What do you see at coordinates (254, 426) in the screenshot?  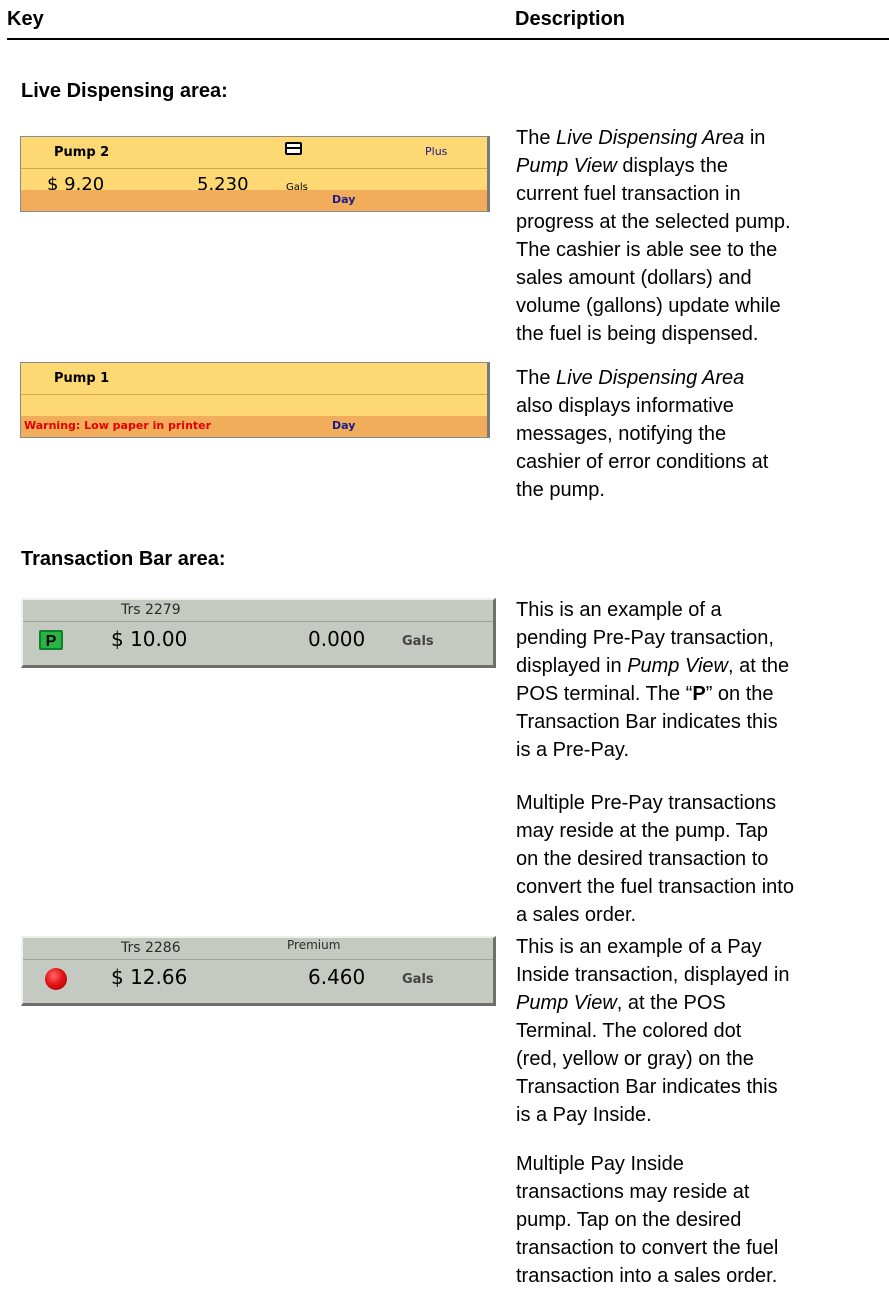 I see `panel-status-row: Warning: Low paper in printer Day` at bounding box center [254, 426].